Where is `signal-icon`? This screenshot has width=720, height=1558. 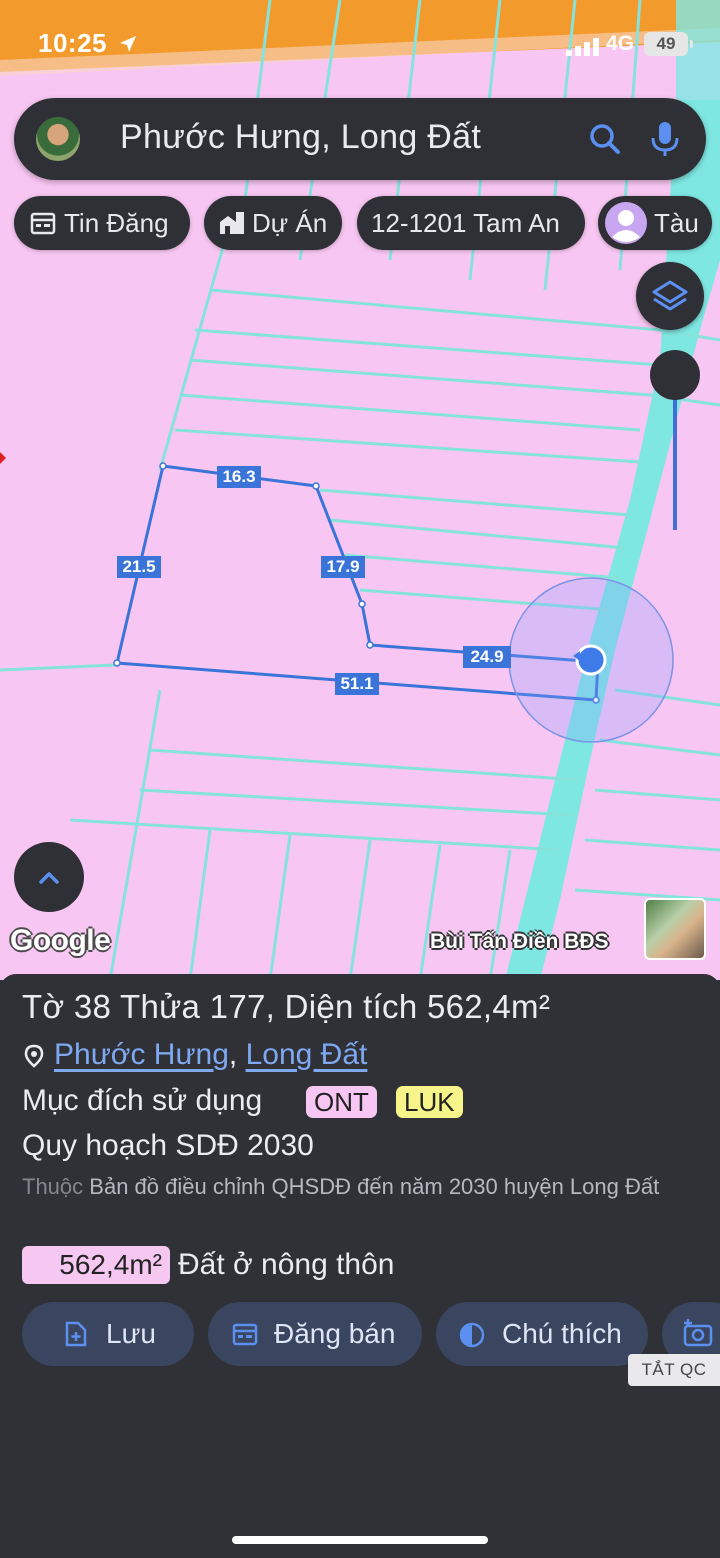
signal-icon is located at coordinates (583, 46).